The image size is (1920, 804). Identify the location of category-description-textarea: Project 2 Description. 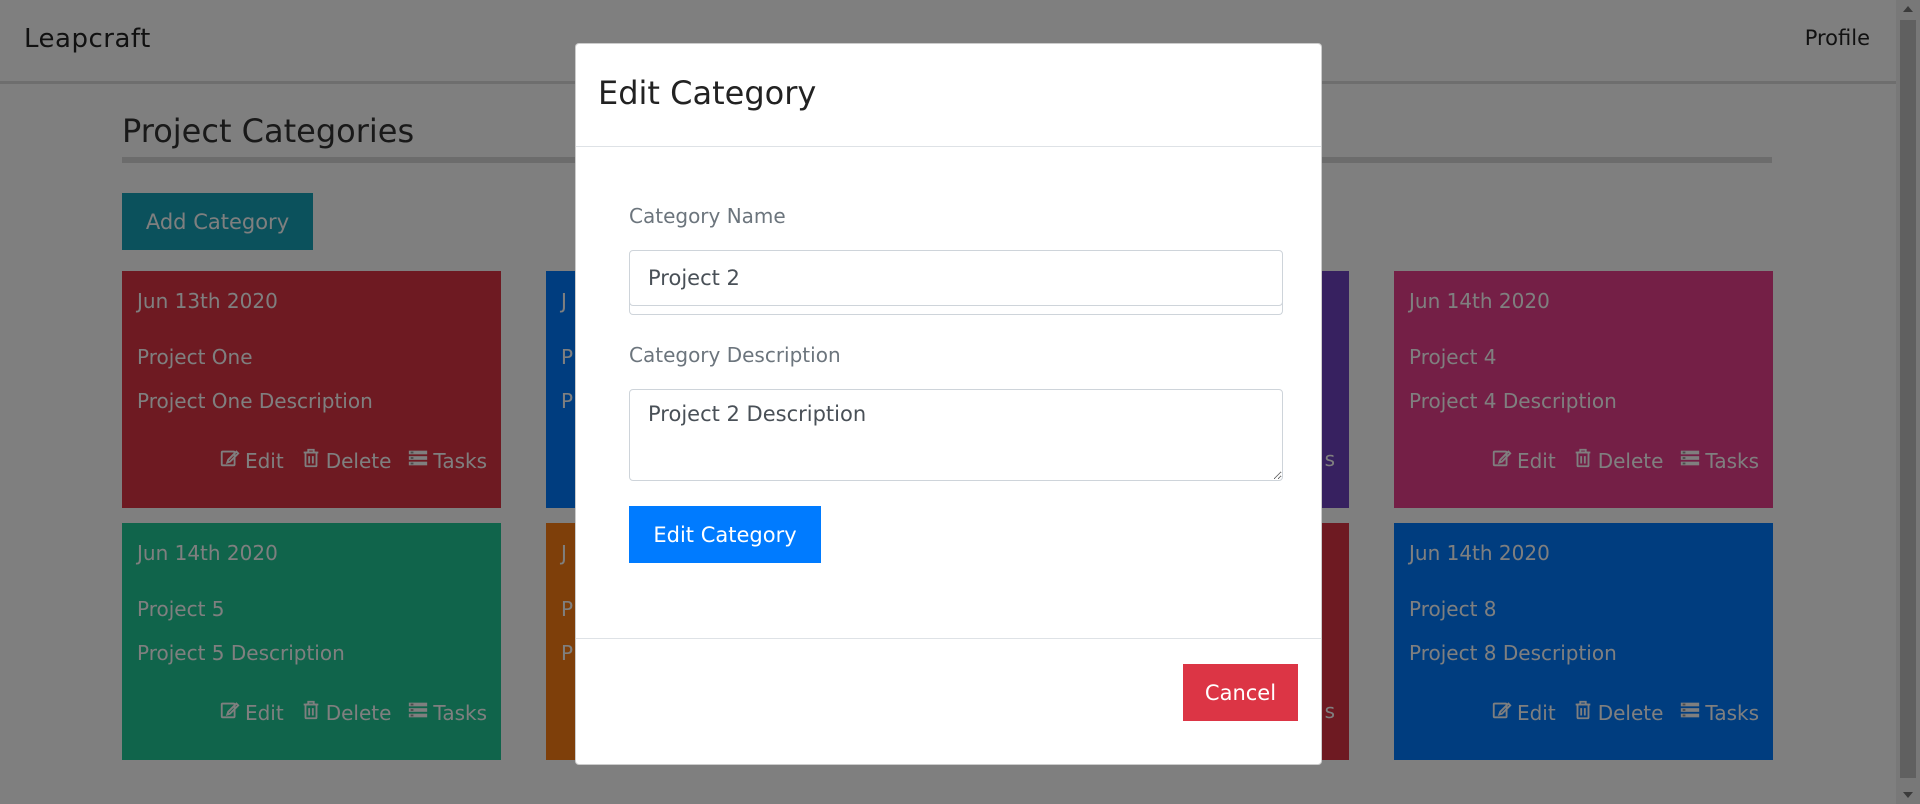
(956, 435).